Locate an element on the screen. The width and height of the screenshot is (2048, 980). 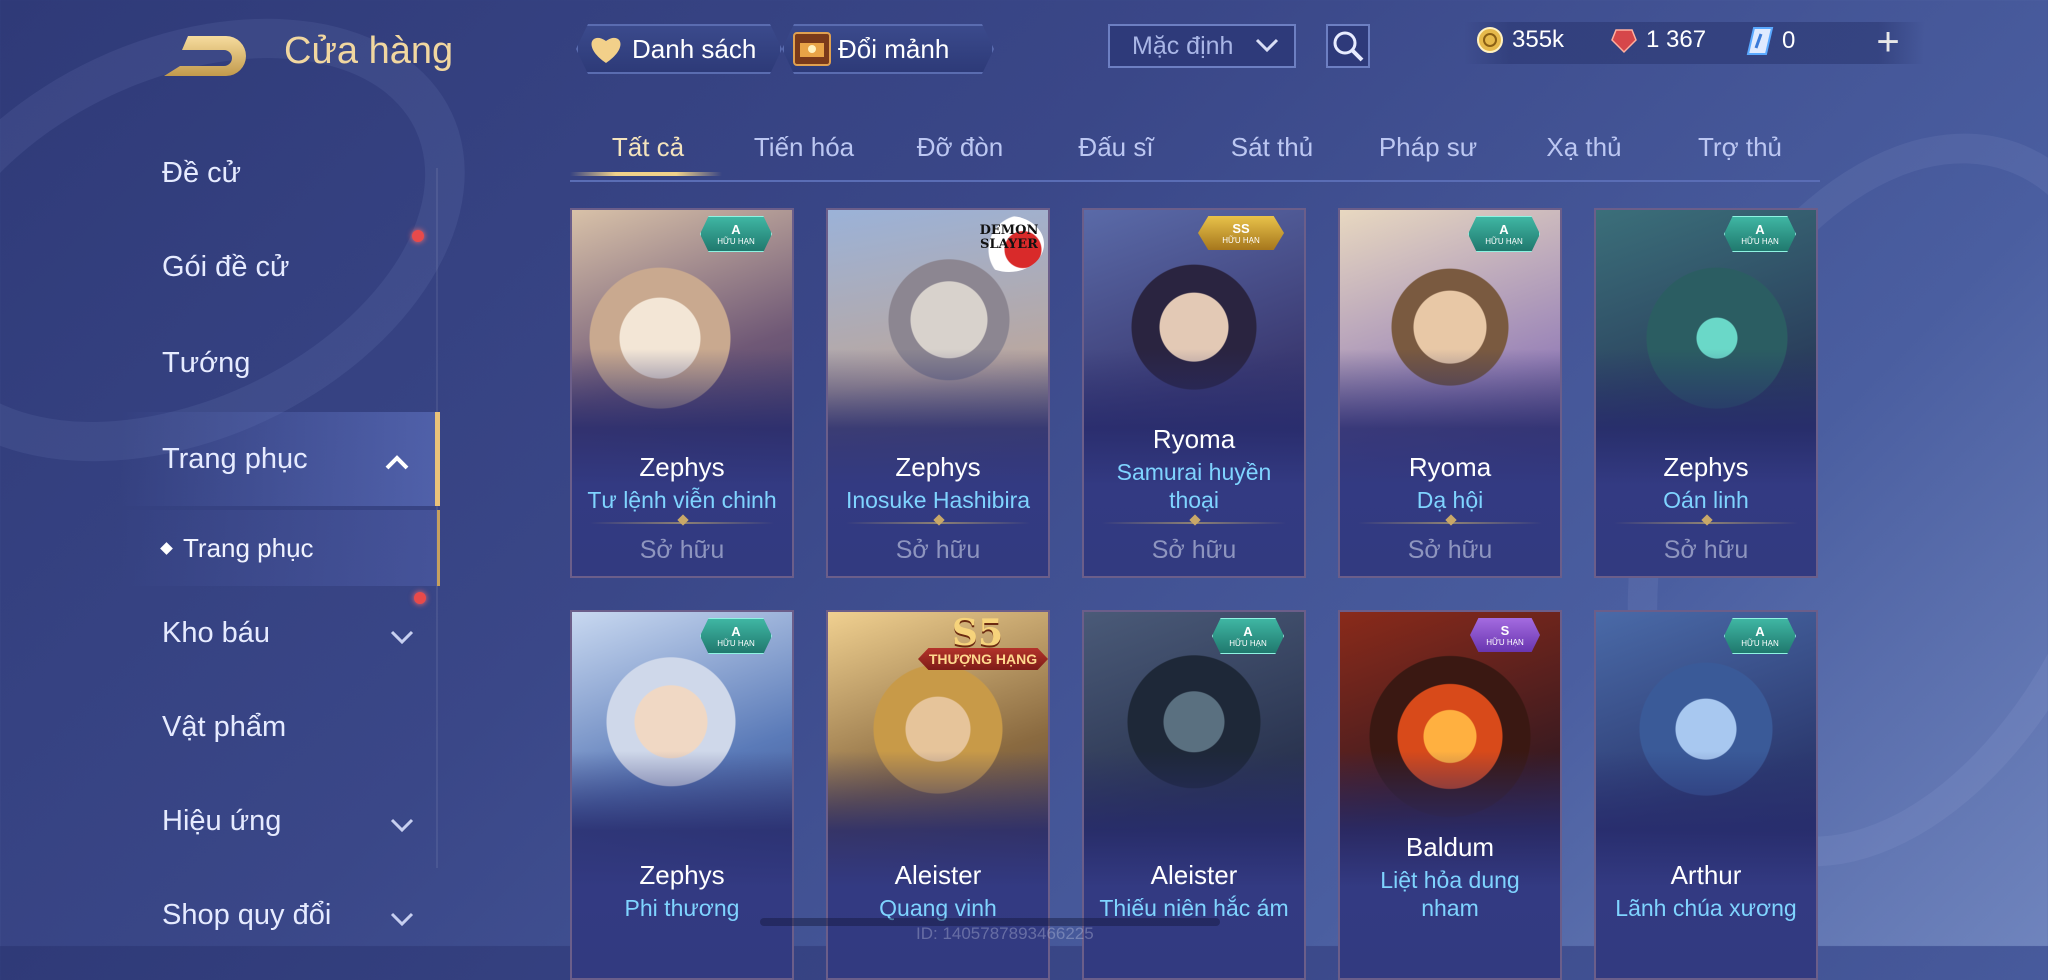
active-tab-underline is located at coordinates (646, 174).